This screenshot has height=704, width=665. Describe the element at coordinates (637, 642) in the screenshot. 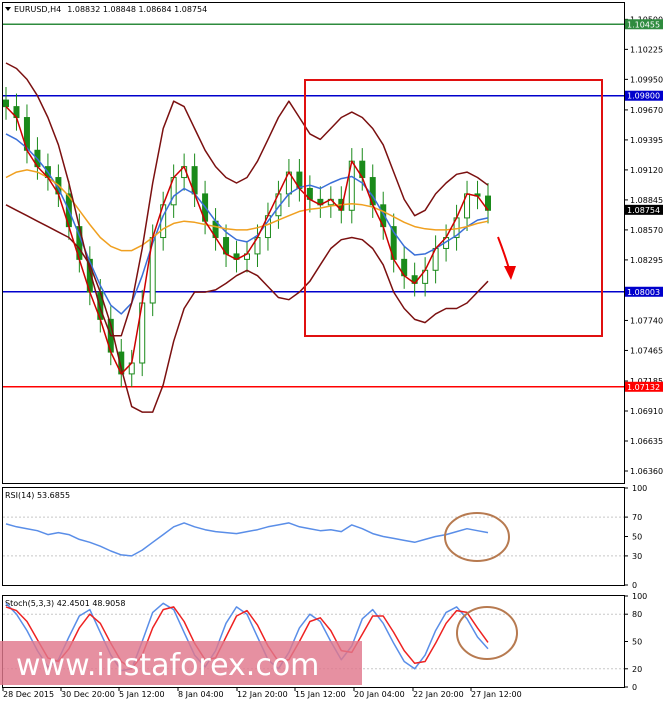

I see `stoch-tick-label: 50` at that location.